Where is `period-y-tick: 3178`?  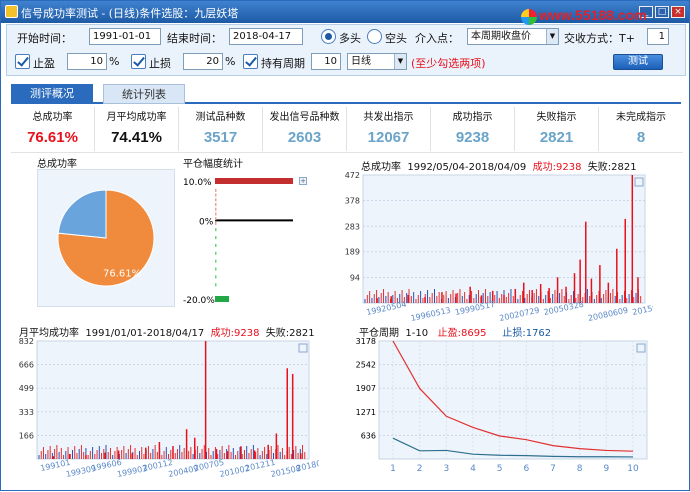 period-y-tick: 3178 is located at coordinates (366, 341).